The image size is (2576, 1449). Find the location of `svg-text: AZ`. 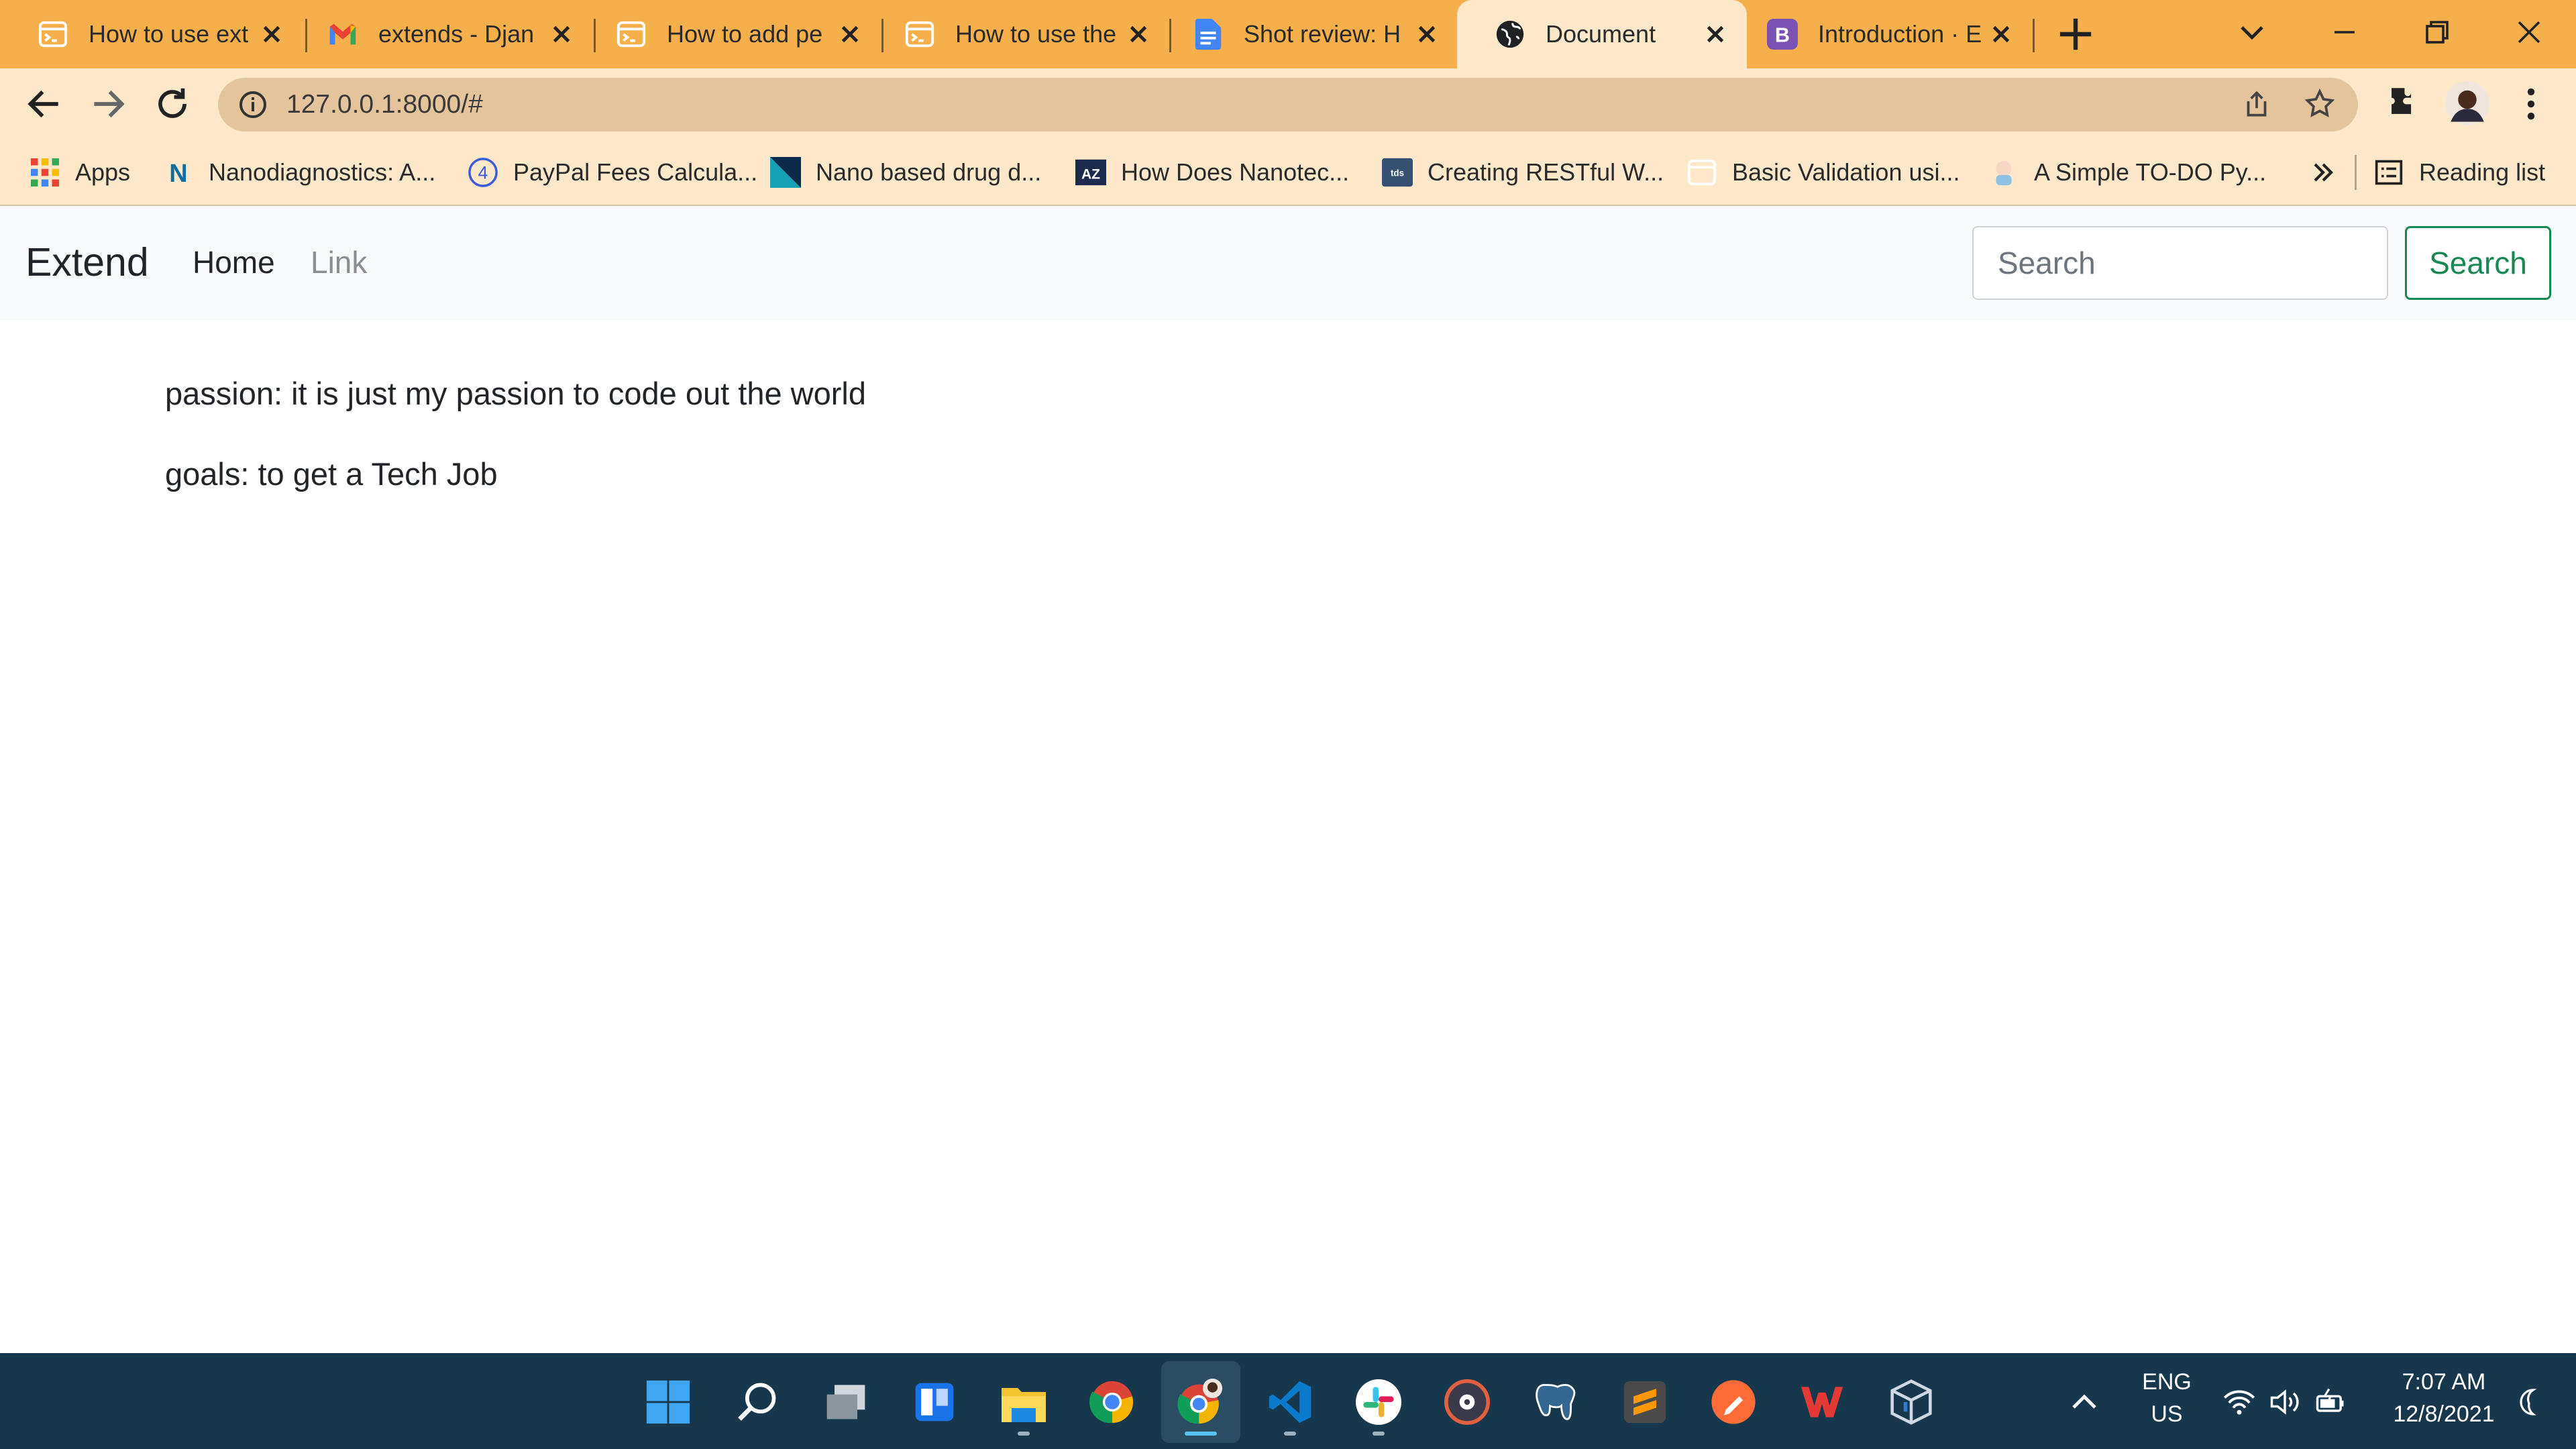

svg-text: AZ is located at coordinates (1090, 174).